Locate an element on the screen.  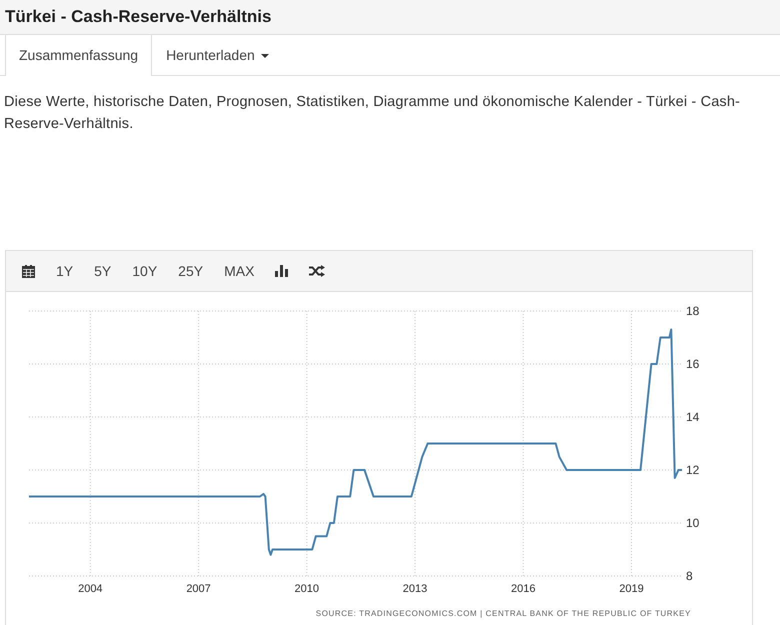
source-text: SOURCE: TRADINGECONOMICS.COM | CENTRAL BANK OF THE REPUBLIC OF TURKEY is located at coordinates (503, 613).